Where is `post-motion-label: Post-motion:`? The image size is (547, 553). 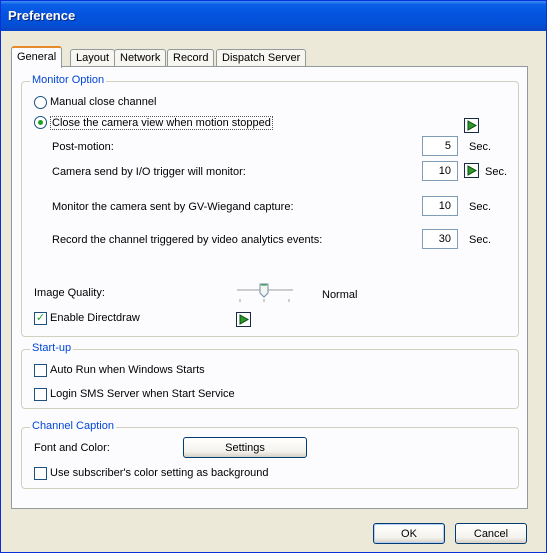
post-motion-label: Post-motion: is located at coordinates (83, 147).